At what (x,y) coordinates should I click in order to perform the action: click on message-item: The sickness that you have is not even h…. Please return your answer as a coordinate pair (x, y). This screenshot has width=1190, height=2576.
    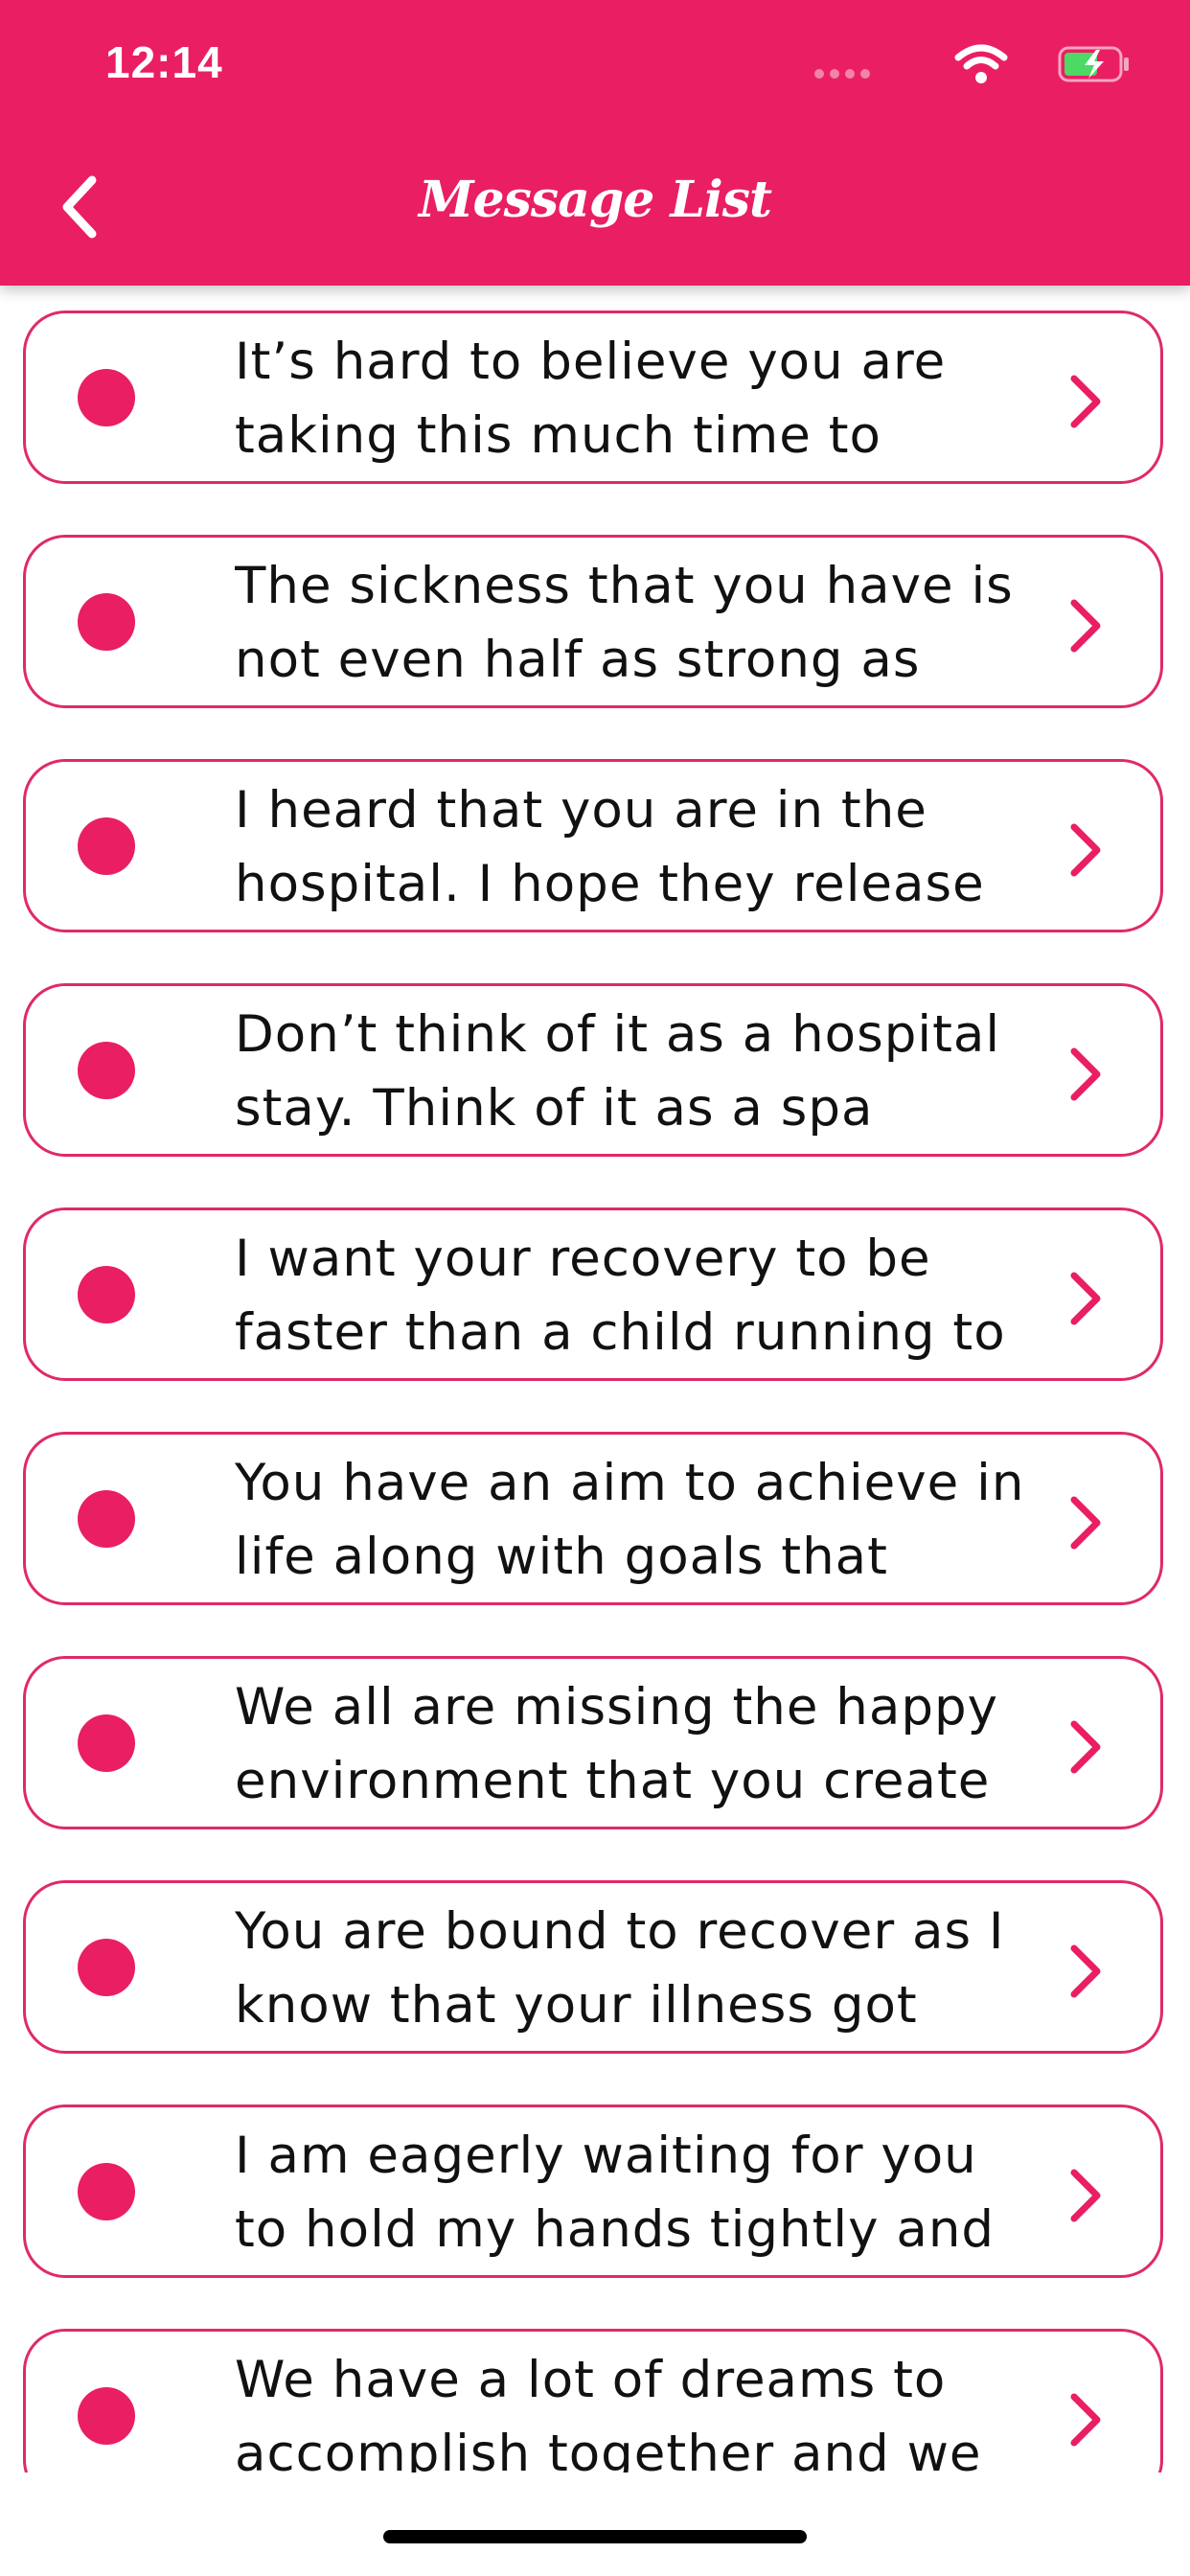
    Looking at the image, I should click on (593, 621).